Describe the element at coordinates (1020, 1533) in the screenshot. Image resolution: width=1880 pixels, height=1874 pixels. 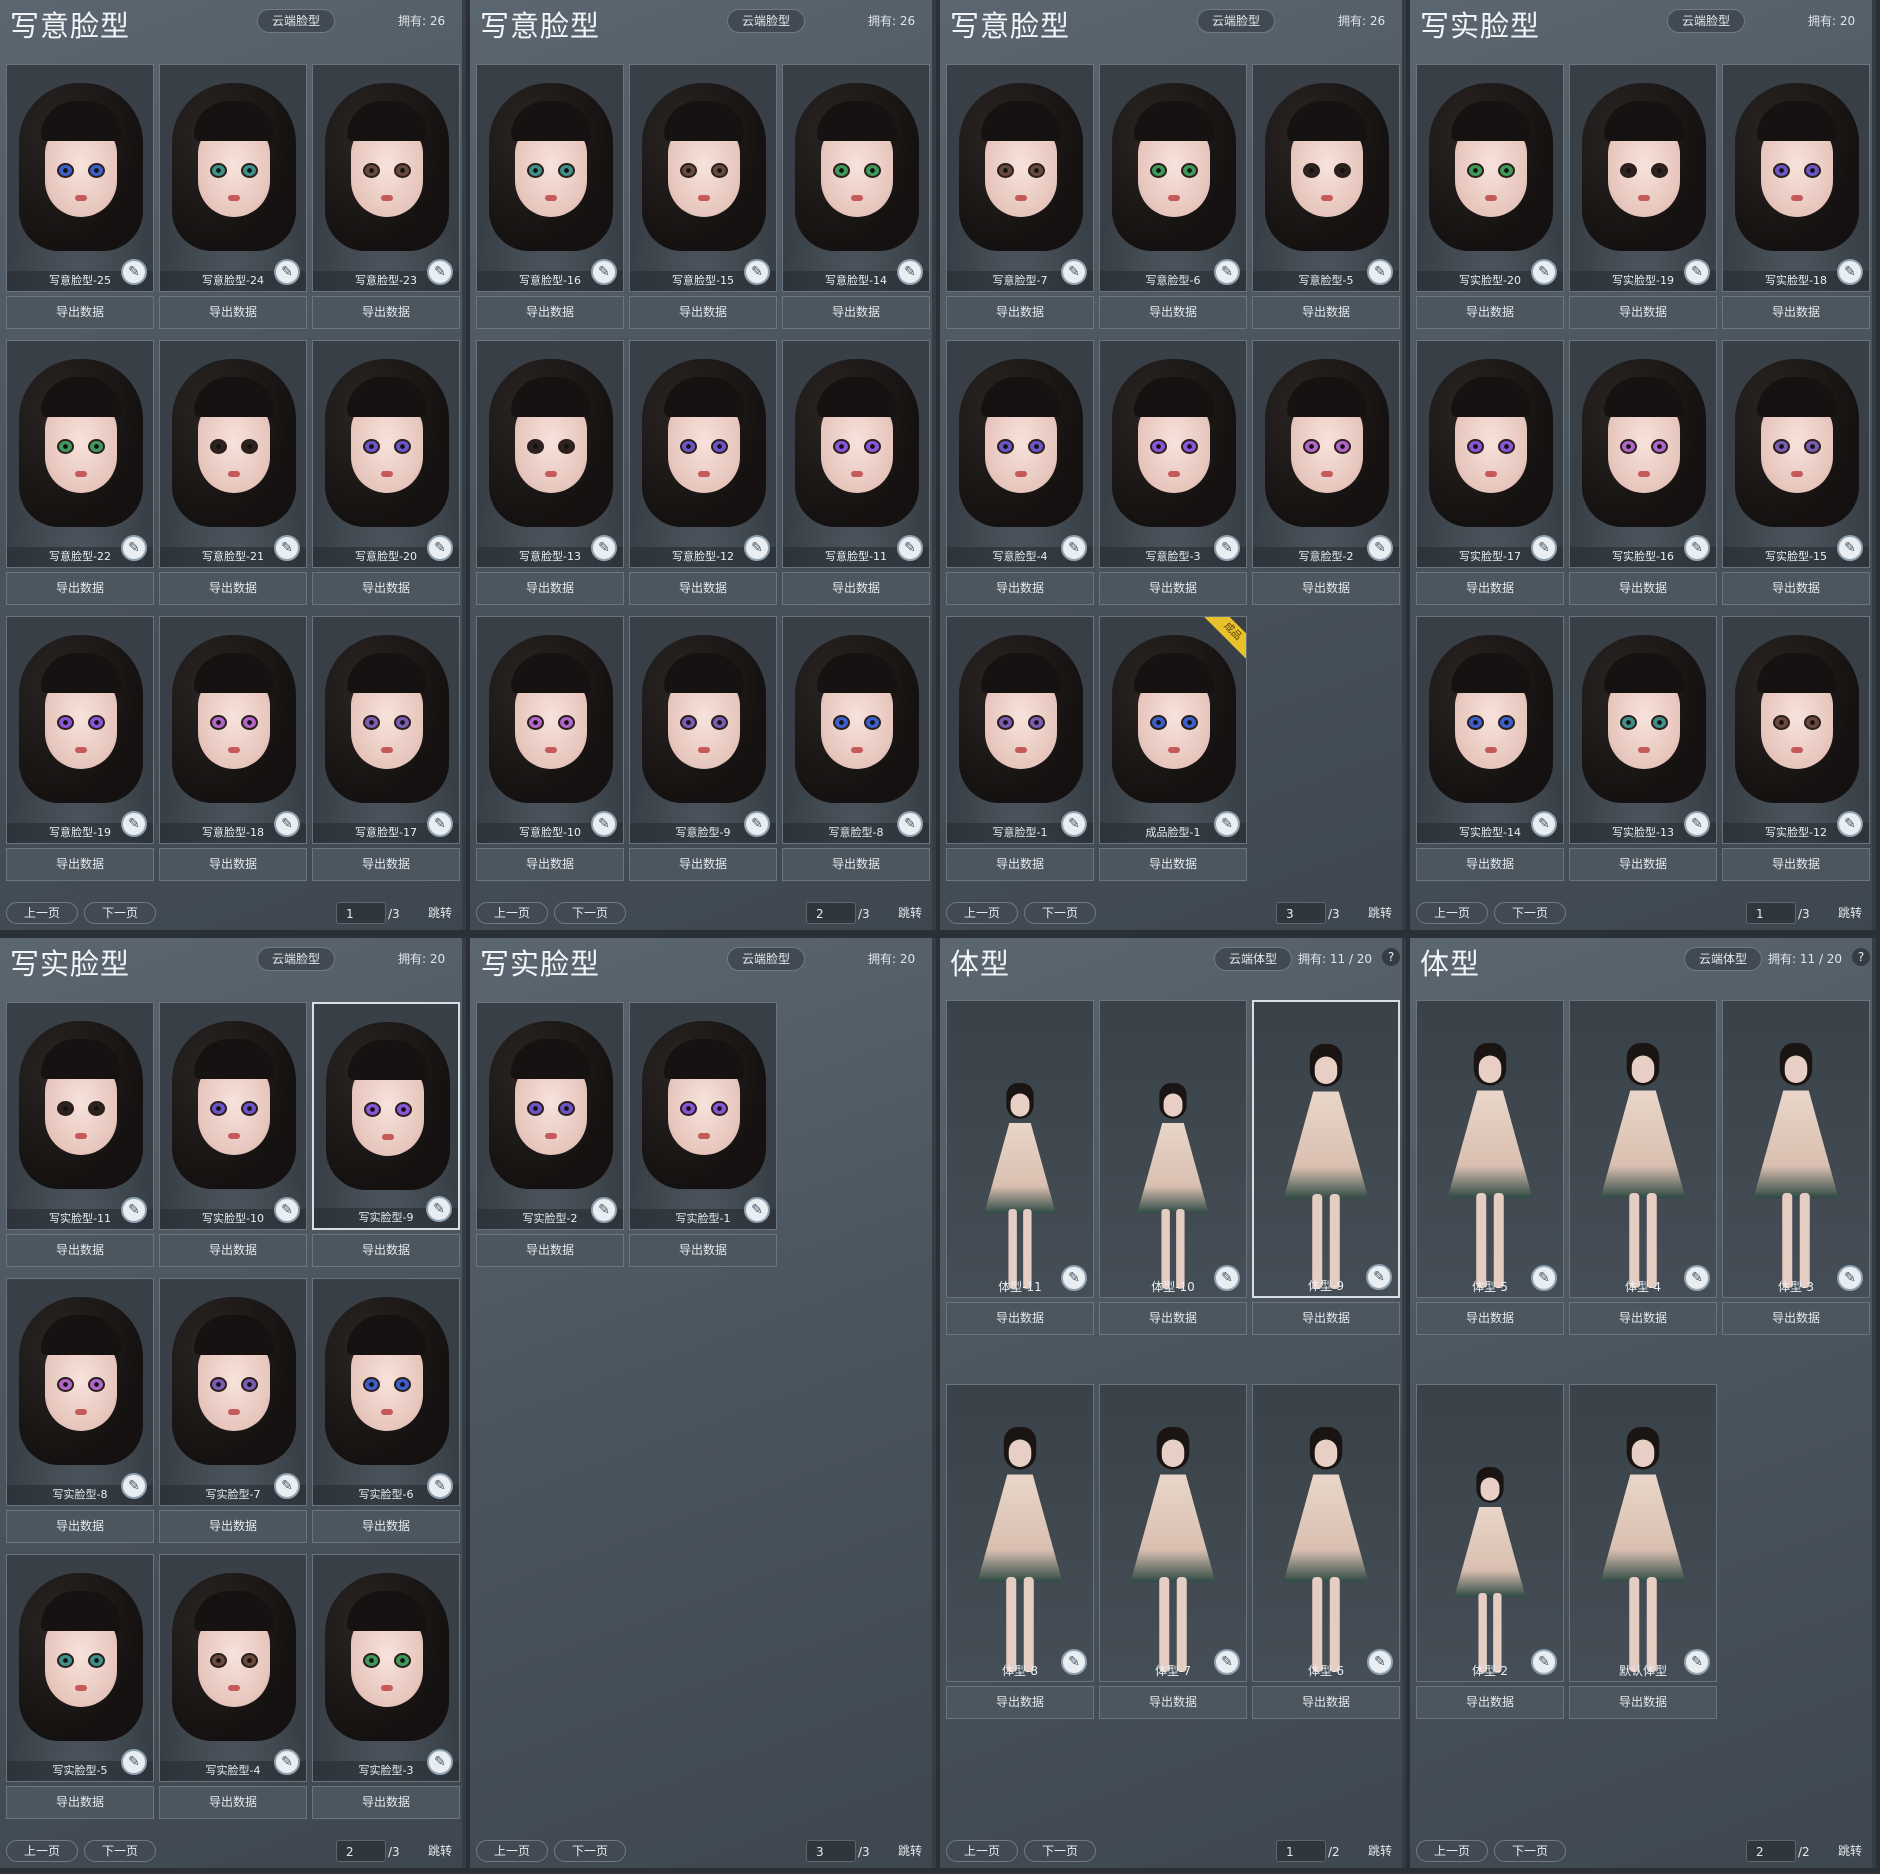
I see `portrait-card: 体型-8 ✎` at that location.